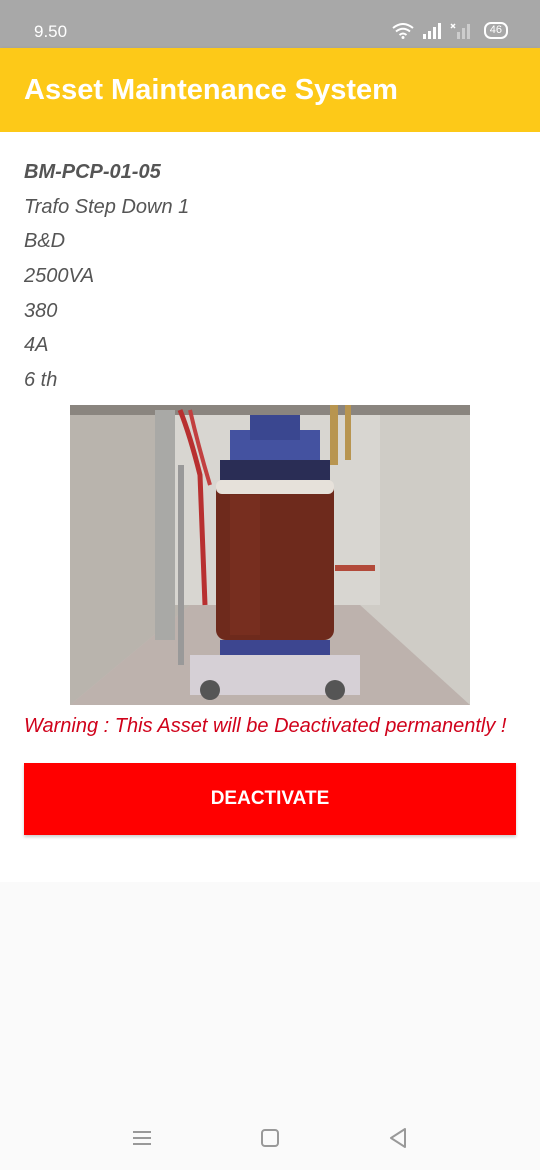  What do you see at coordinates (495, 30) in the screenshot?
I see `battery-icon: 46` at bounding box center [495, 30].